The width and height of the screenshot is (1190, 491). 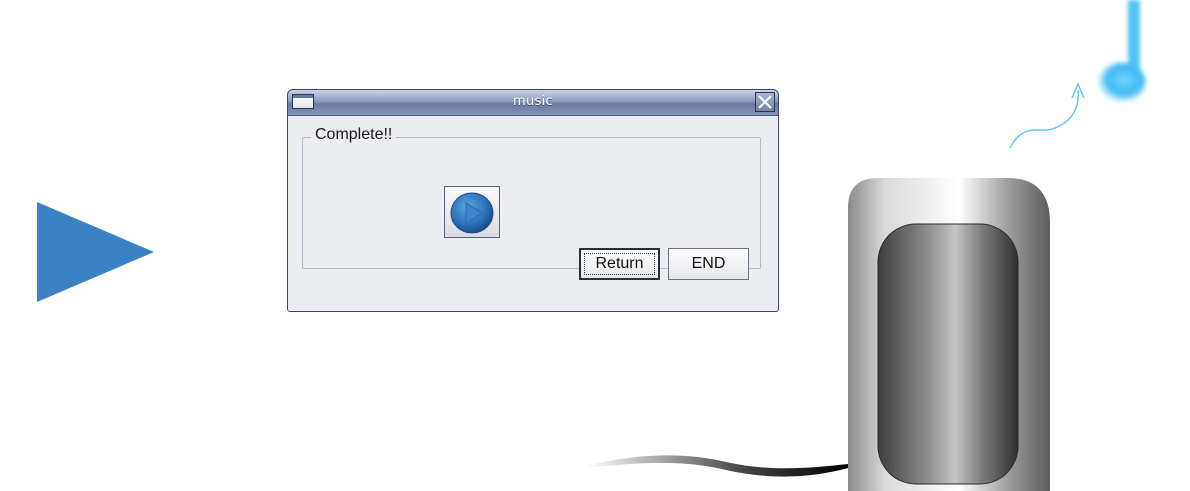 I want to click on play-button, so click(x=472, y=212).